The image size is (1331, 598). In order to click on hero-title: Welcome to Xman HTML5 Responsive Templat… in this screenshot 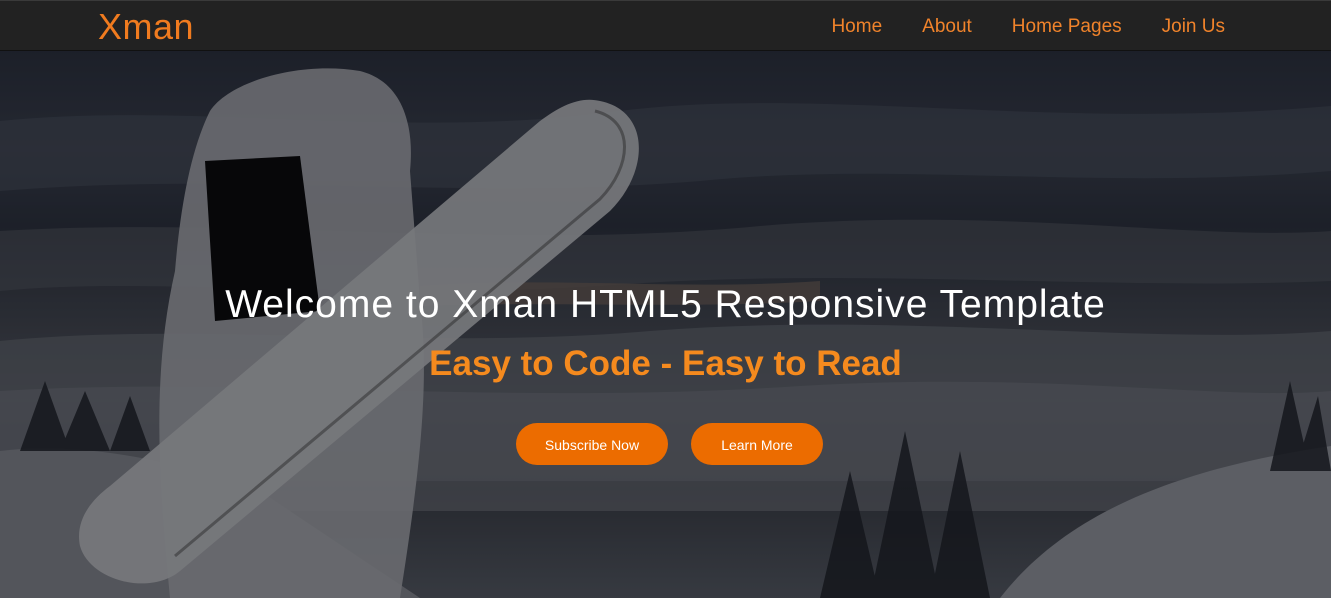, I will do `click(665, 304)`.